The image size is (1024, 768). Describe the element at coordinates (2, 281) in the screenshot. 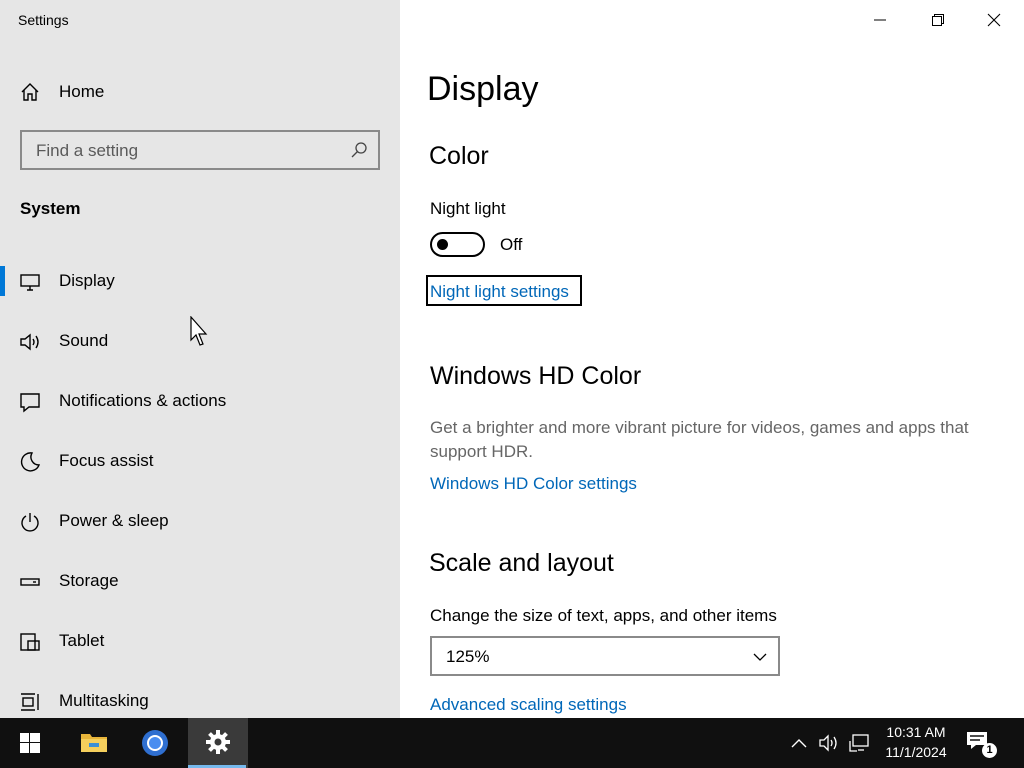

I see `selection-indicator` at that location.